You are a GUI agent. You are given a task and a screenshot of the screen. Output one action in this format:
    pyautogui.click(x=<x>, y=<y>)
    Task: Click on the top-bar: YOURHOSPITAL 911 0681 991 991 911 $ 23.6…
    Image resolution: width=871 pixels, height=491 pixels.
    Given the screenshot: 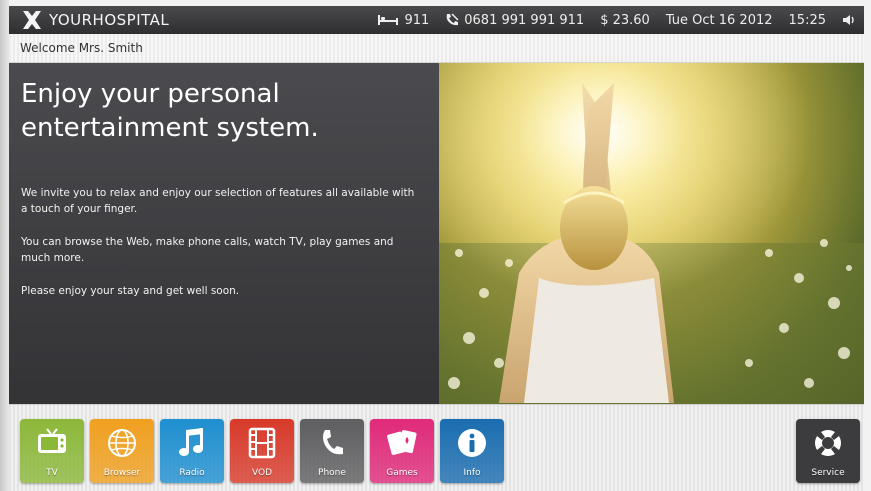 What is the action you would take?
    pyautogui.click(x=436, y=20)
    